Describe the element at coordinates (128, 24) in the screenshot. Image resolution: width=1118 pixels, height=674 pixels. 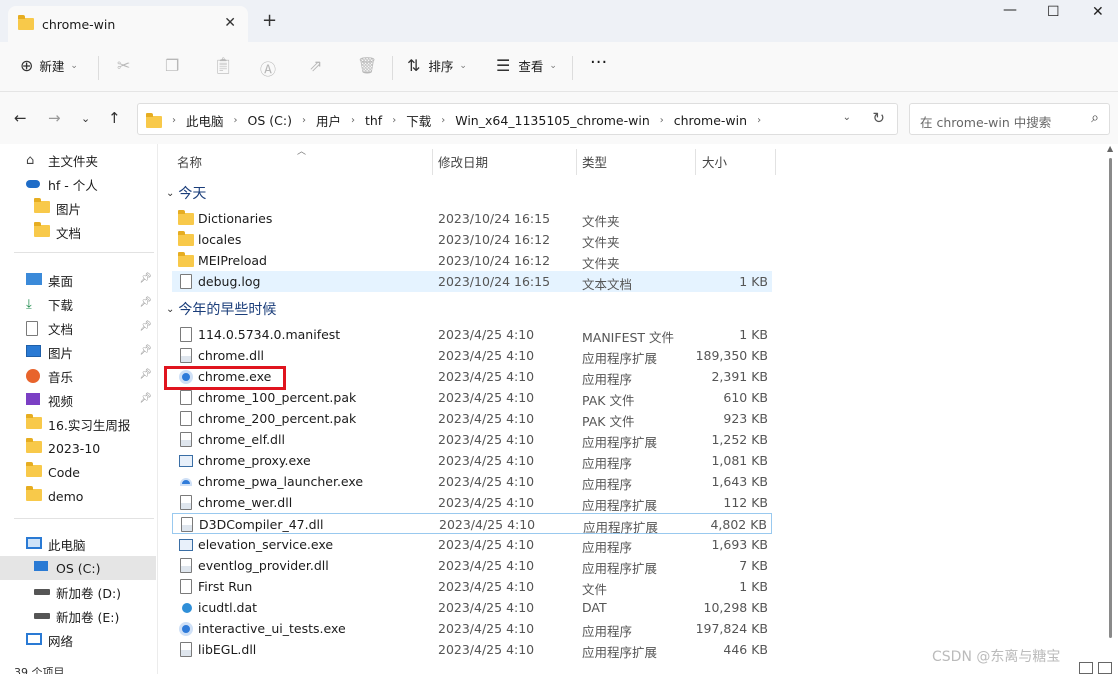
I see `tab-chrome-win: chrome-win ✕` at that location.